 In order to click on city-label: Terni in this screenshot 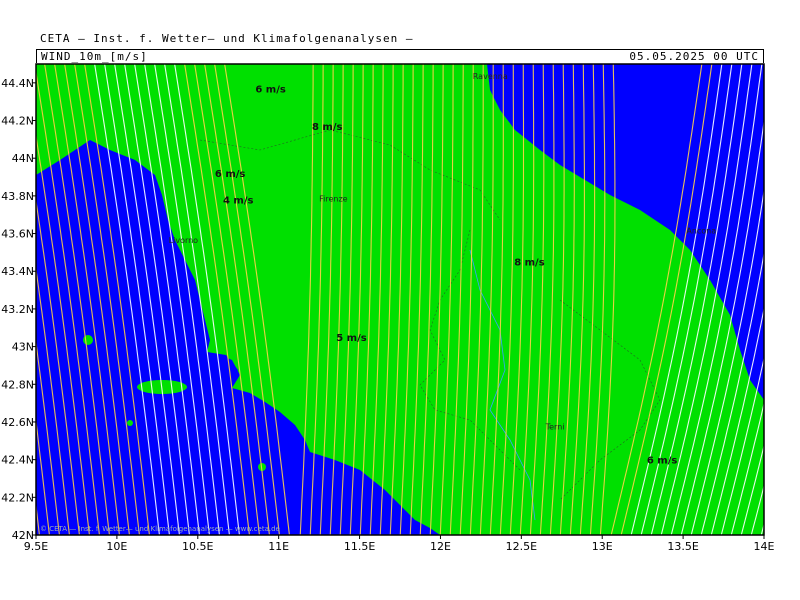, I will do `click(555, 426)`.